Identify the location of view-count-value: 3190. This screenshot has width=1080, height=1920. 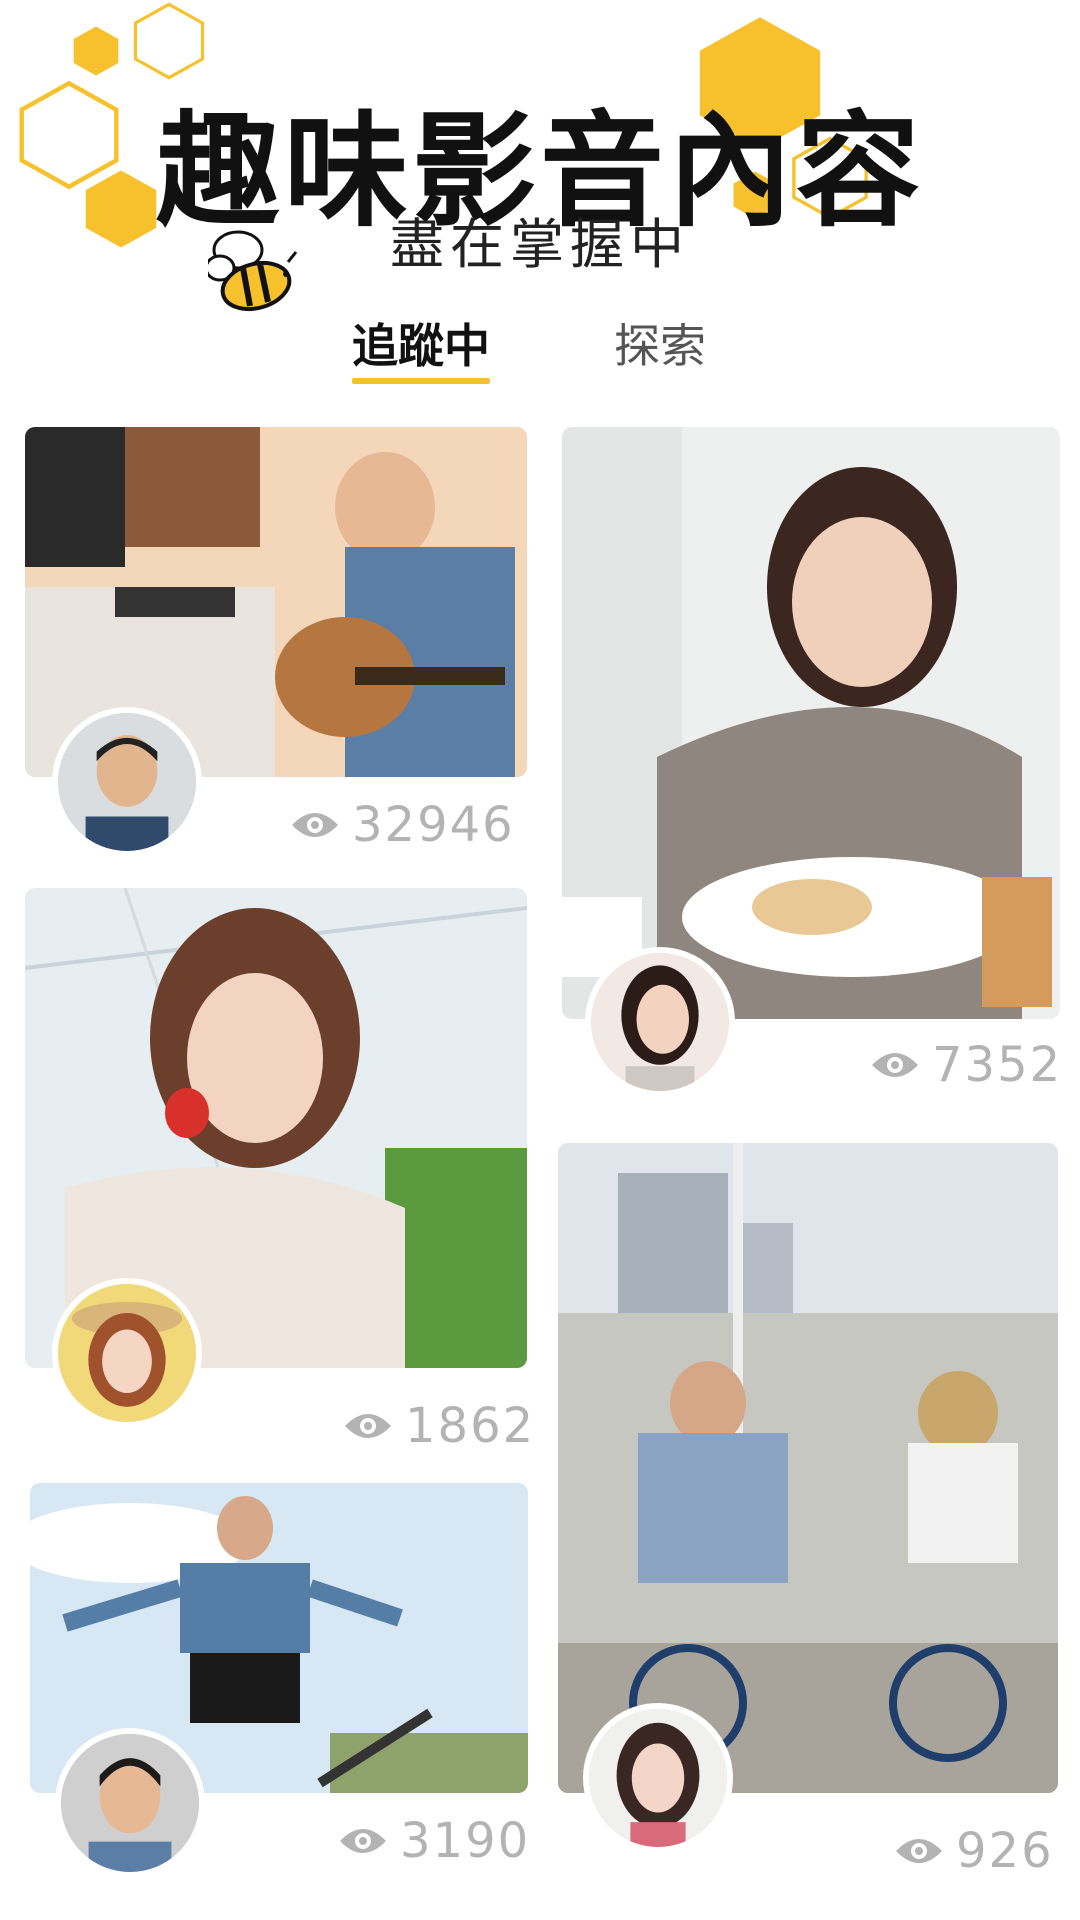
(465, 1841).